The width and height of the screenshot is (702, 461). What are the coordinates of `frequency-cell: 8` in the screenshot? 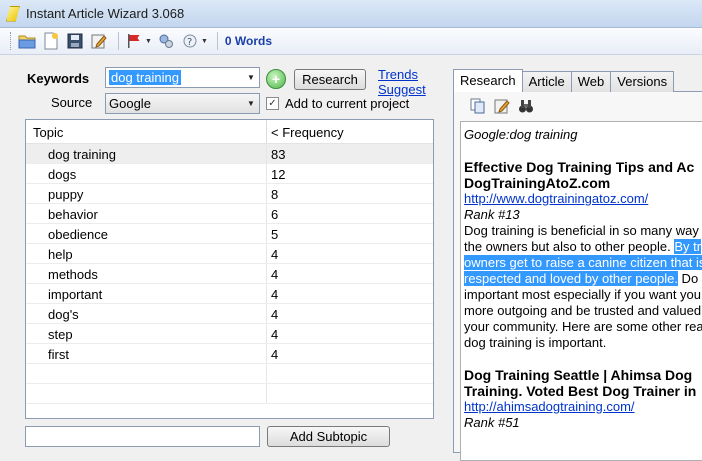 It's located at (275, 194).